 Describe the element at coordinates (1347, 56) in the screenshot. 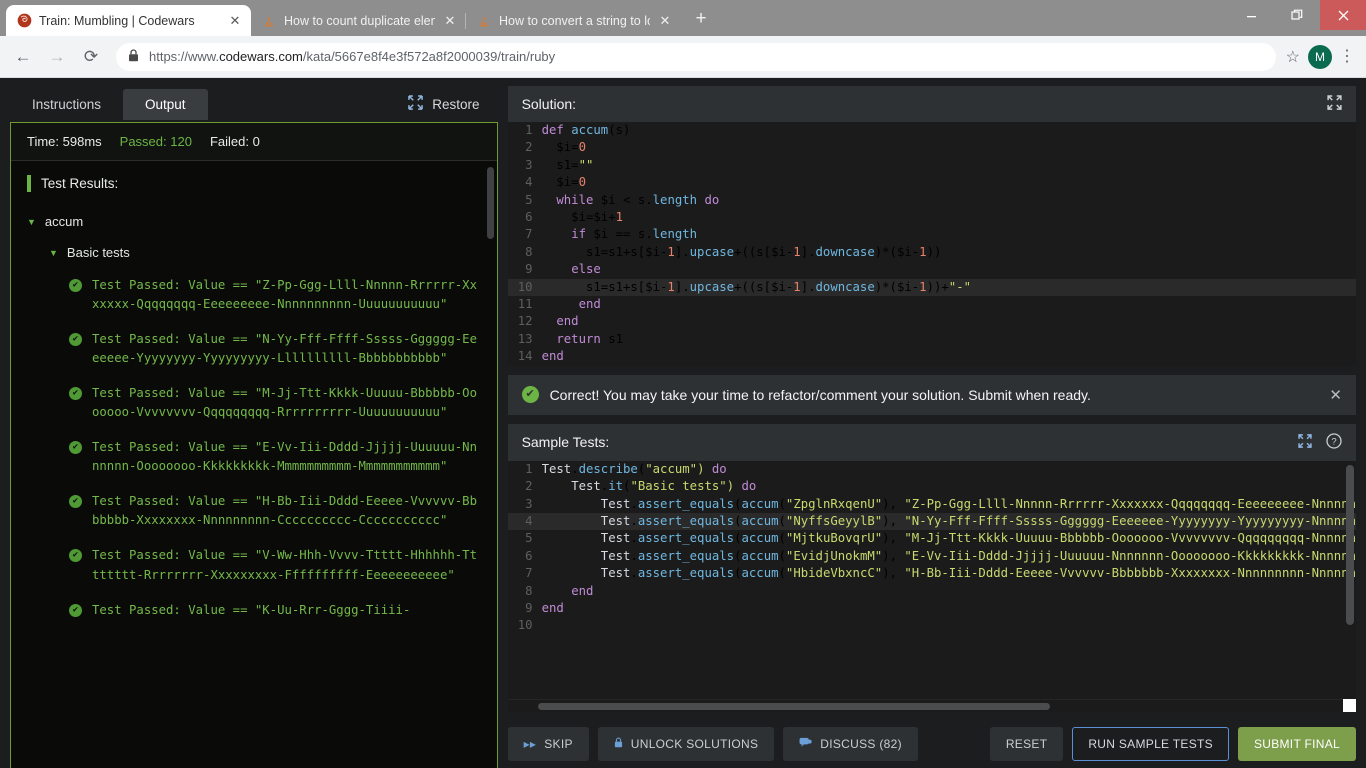

I see `chrome-menu-icon: ⋮` at that location.